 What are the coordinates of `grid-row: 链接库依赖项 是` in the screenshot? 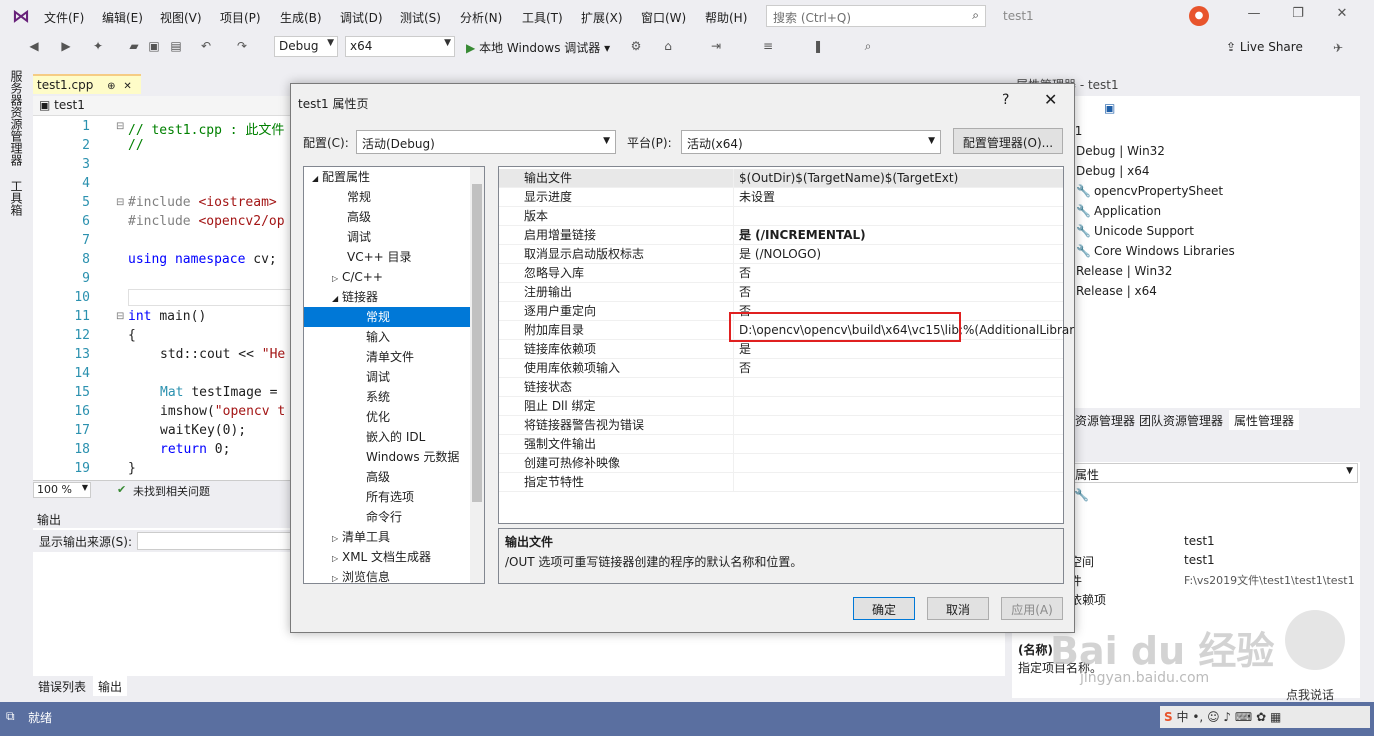 It's located at (781, 349).